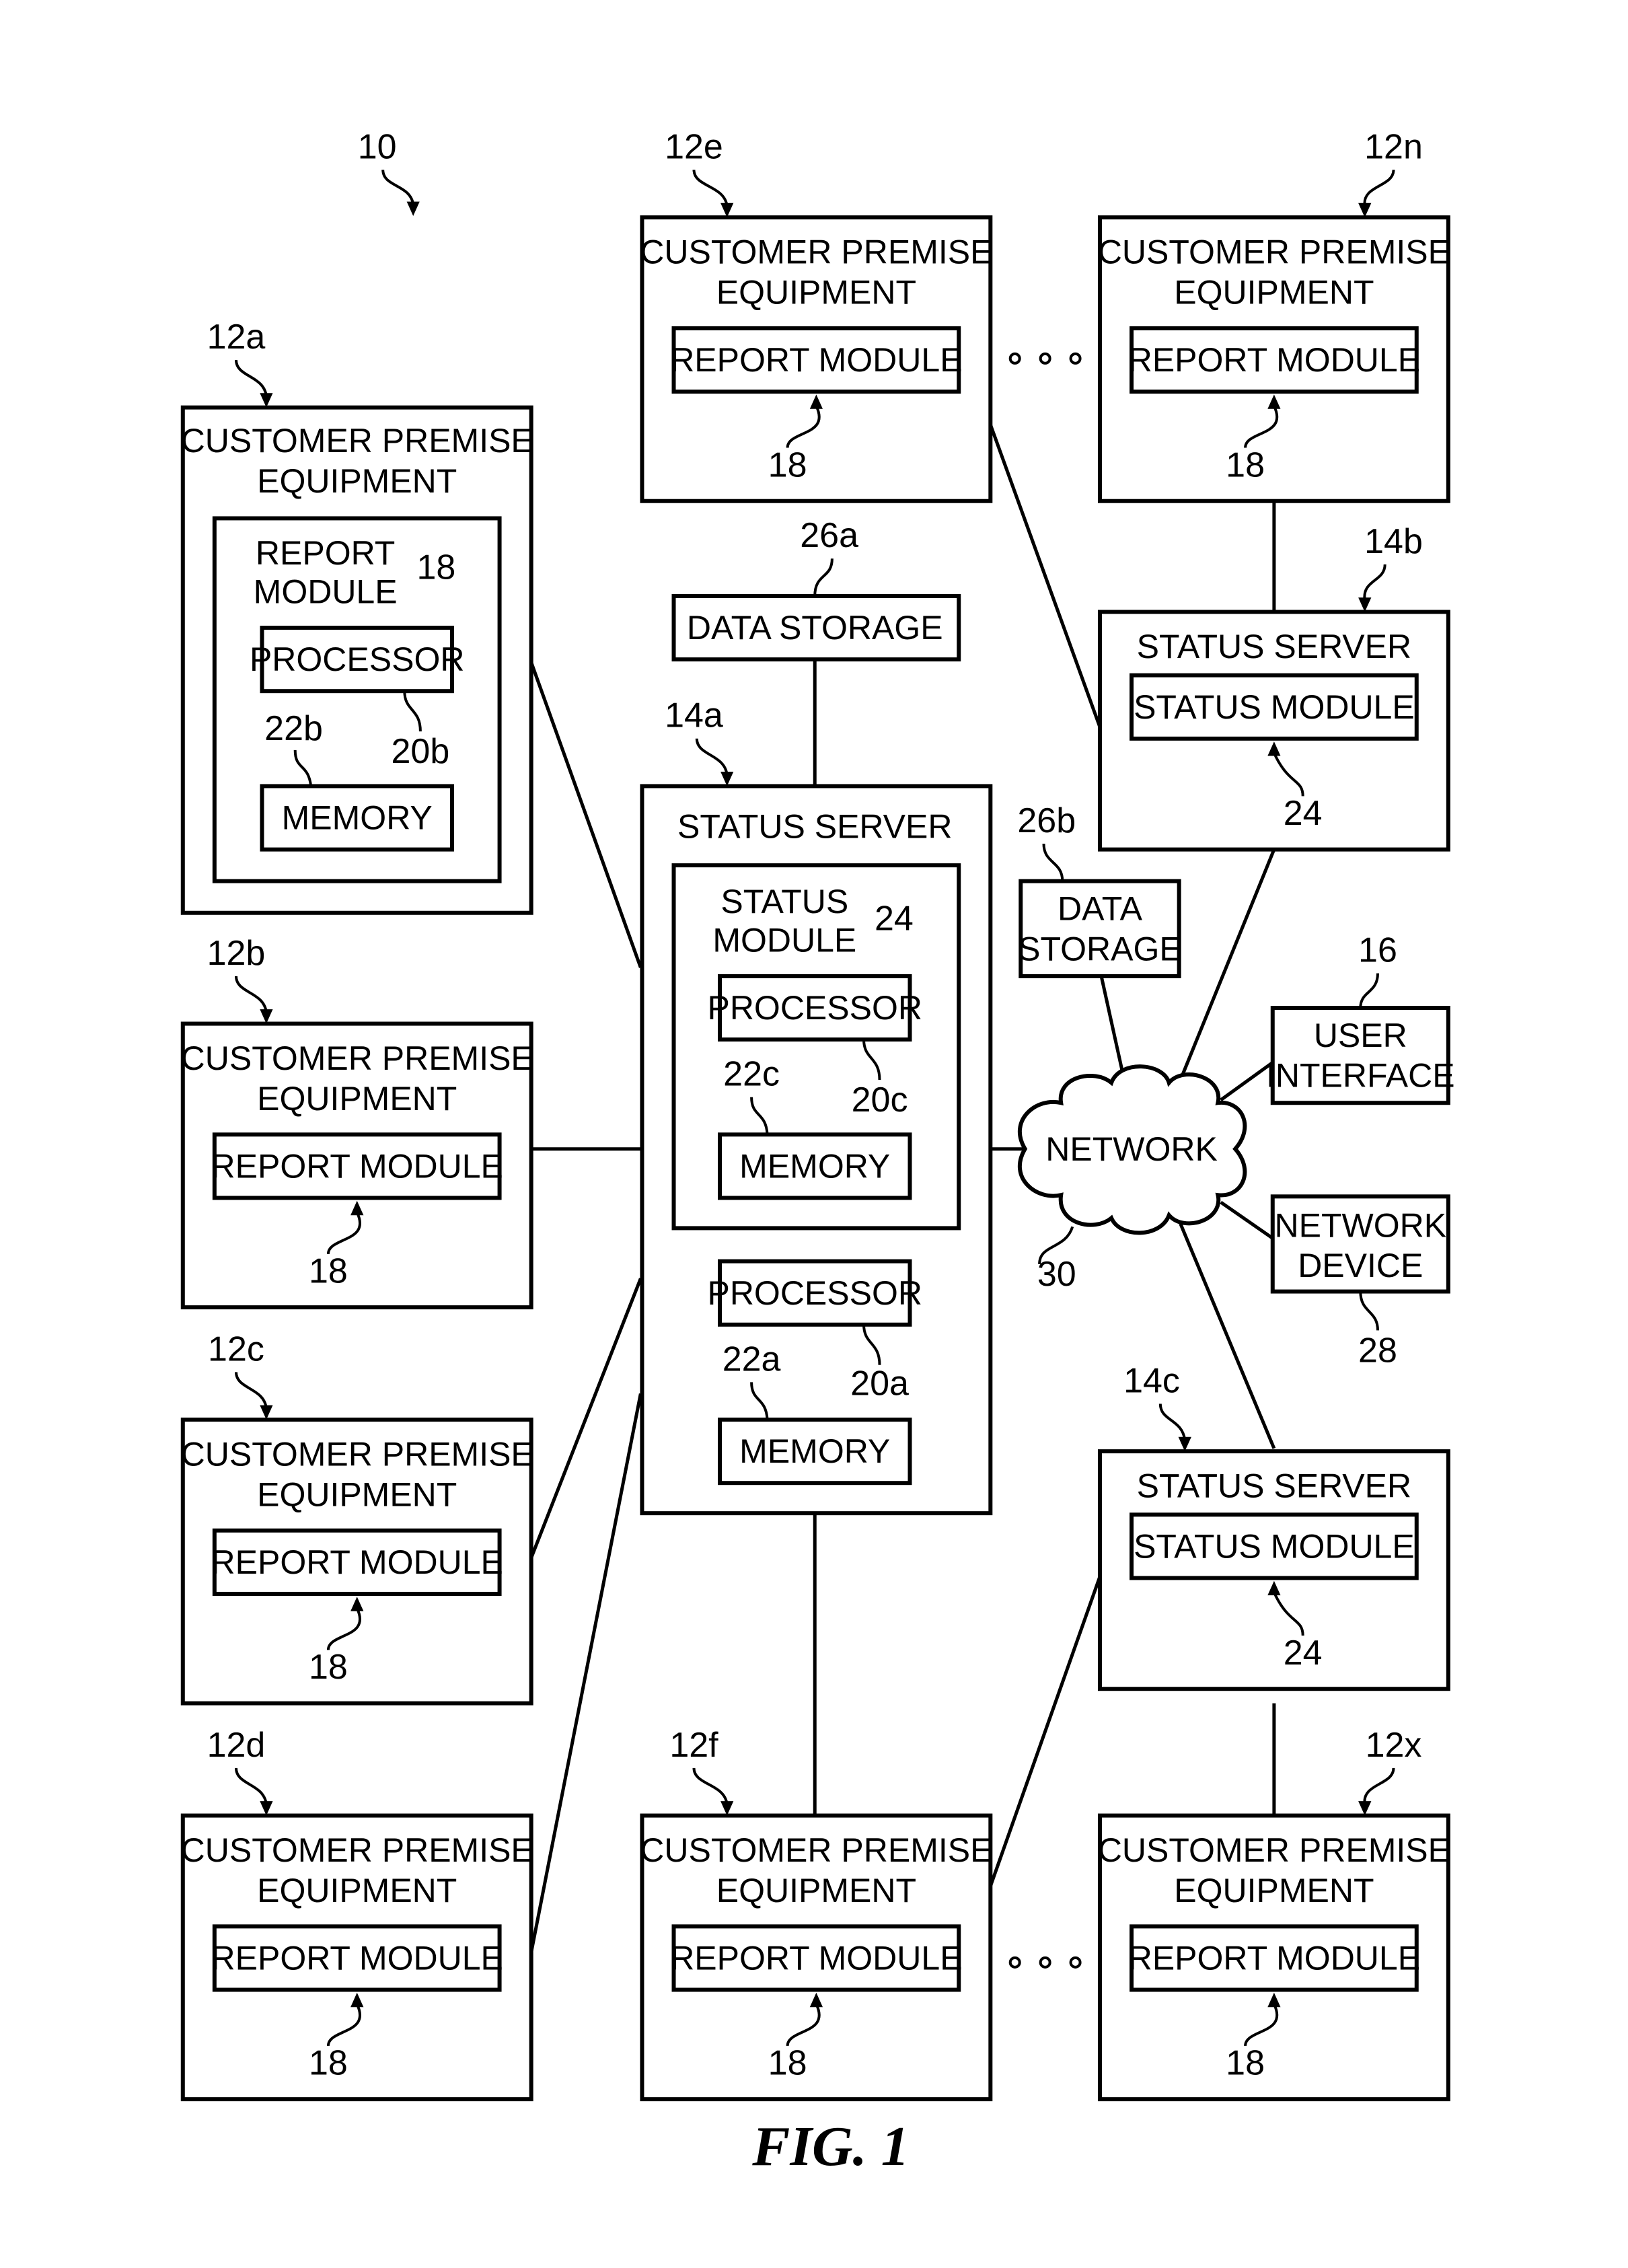 The height and width of the screenshot is (2268, 1628). Describe the element at coordinates (710, 188) in the screenshot. I see `leader-12e-line` at that location.